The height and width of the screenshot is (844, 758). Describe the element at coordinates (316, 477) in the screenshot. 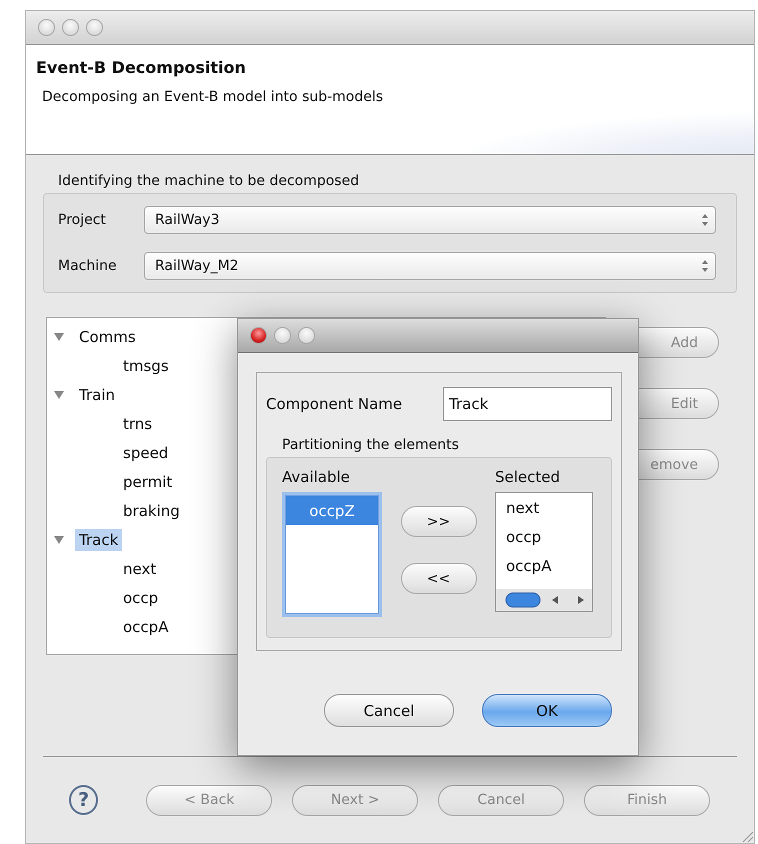

I see `column-heading: Available` at that location.